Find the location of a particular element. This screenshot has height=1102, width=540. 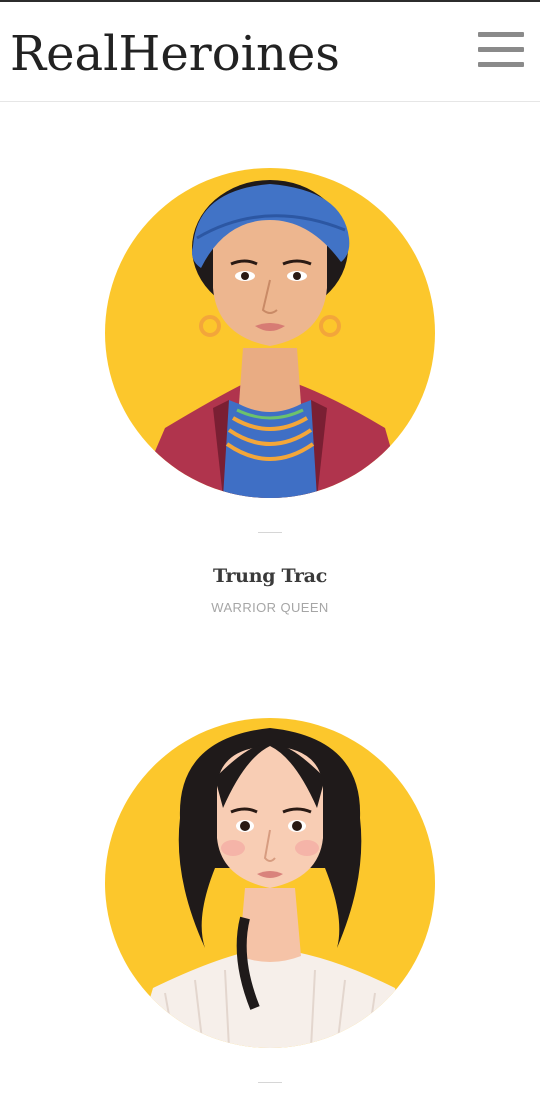

logo-text-real: Real is located at coordinates (64, 54).